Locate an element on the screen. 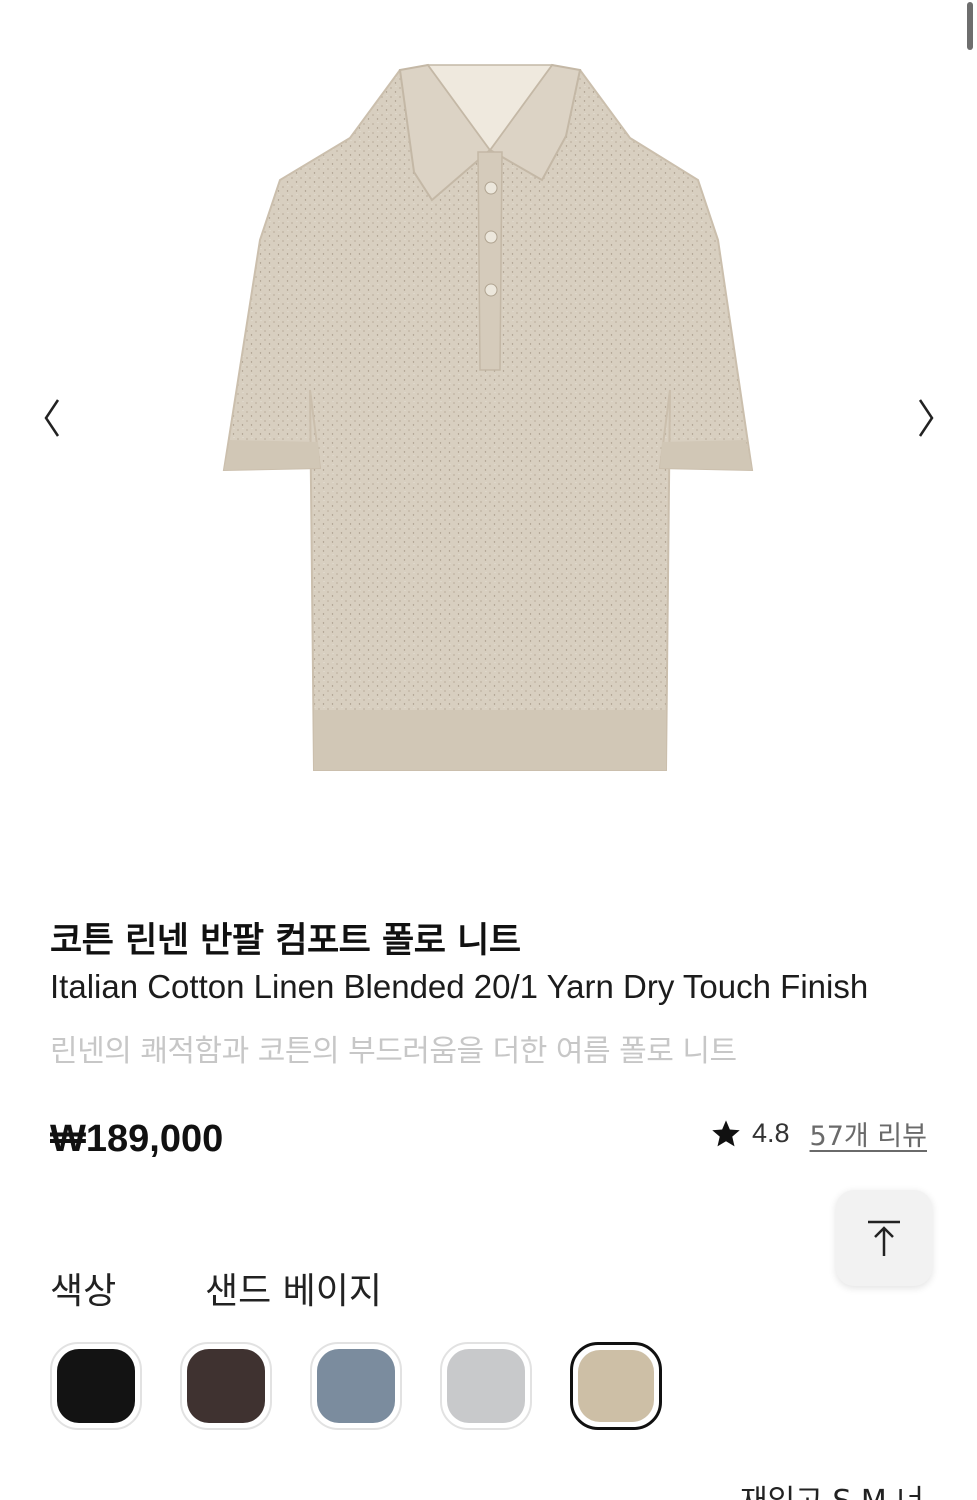  next-image-button is located at coordinates (926, 418).